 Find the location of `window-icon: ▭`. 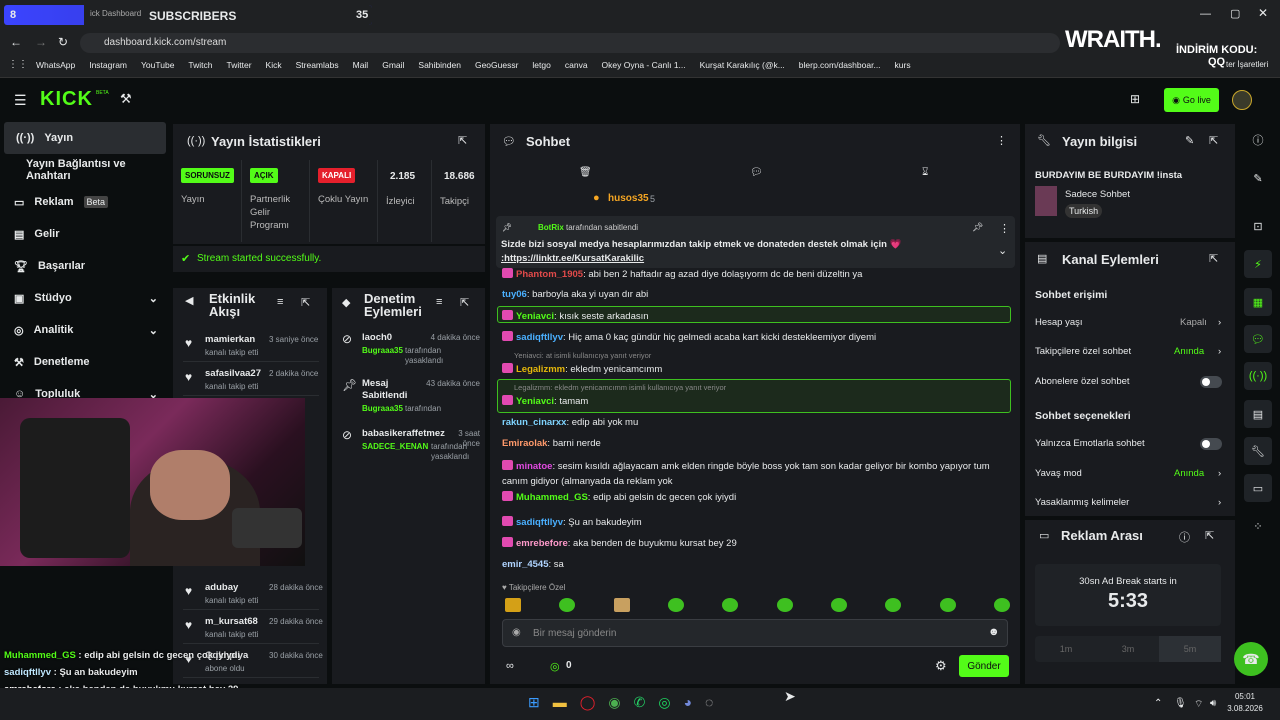

window-icon: ▭ is located at coordinates (1258, 488).